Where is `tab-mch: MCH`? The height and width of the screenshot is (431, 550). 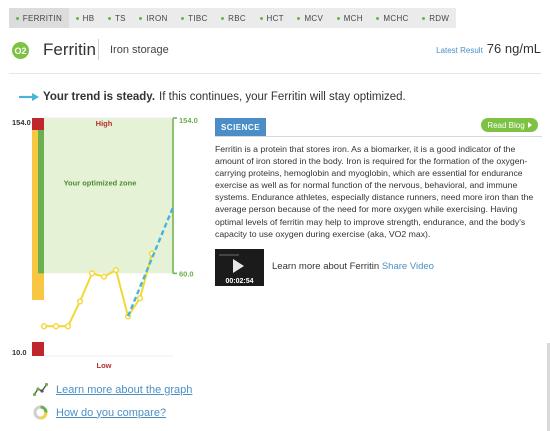
tab-mch: MCH is located at coordinates (350, 18).